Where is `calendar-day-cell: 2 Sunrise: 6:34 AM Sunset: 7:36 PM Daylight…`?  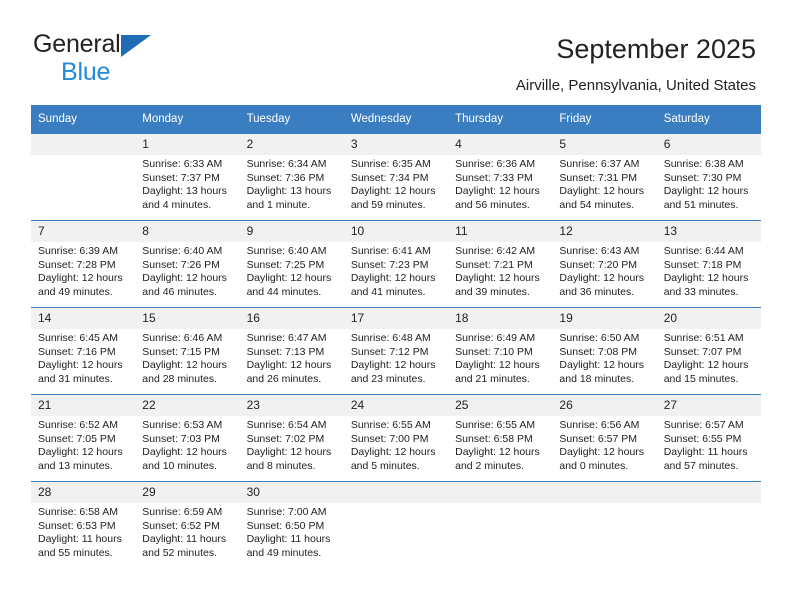
calendar-day-cell: 2 Sunrise: 6:34 AM Sunset: 7:36 PM Daylight… is located at coordinates (291, 177).